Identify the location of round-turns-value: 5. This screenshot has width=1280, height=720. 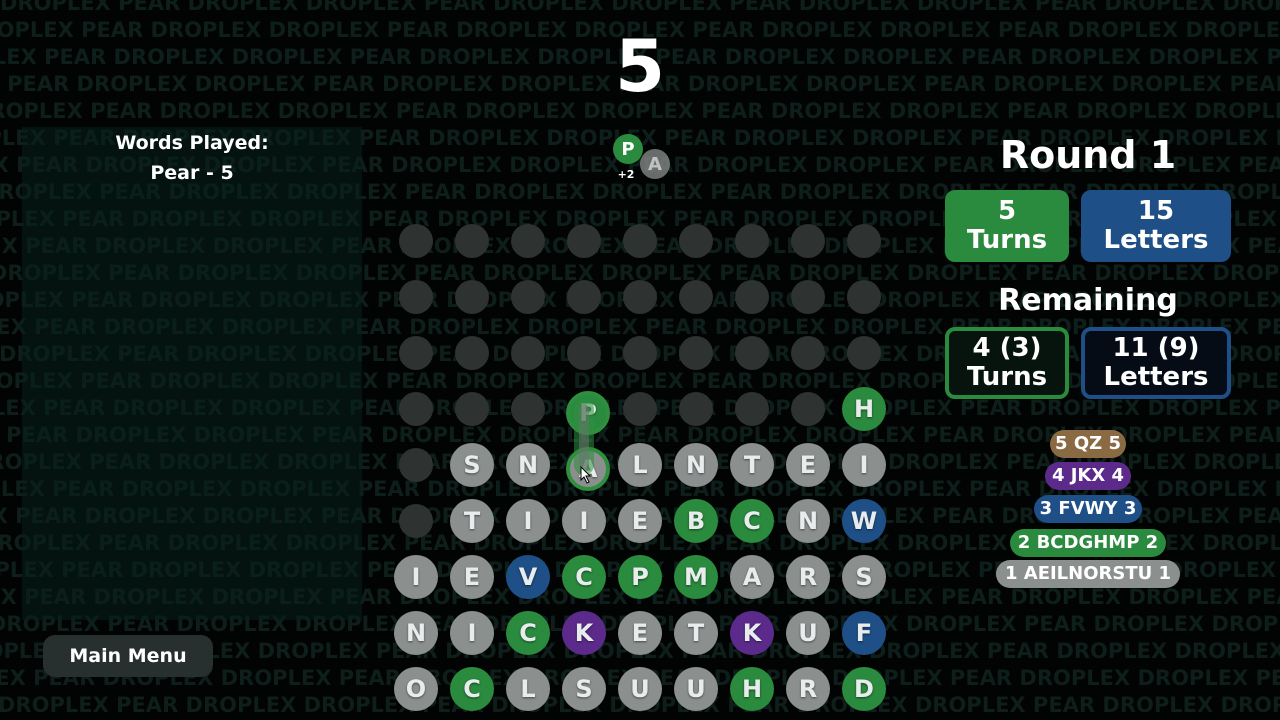
(1007, 211).